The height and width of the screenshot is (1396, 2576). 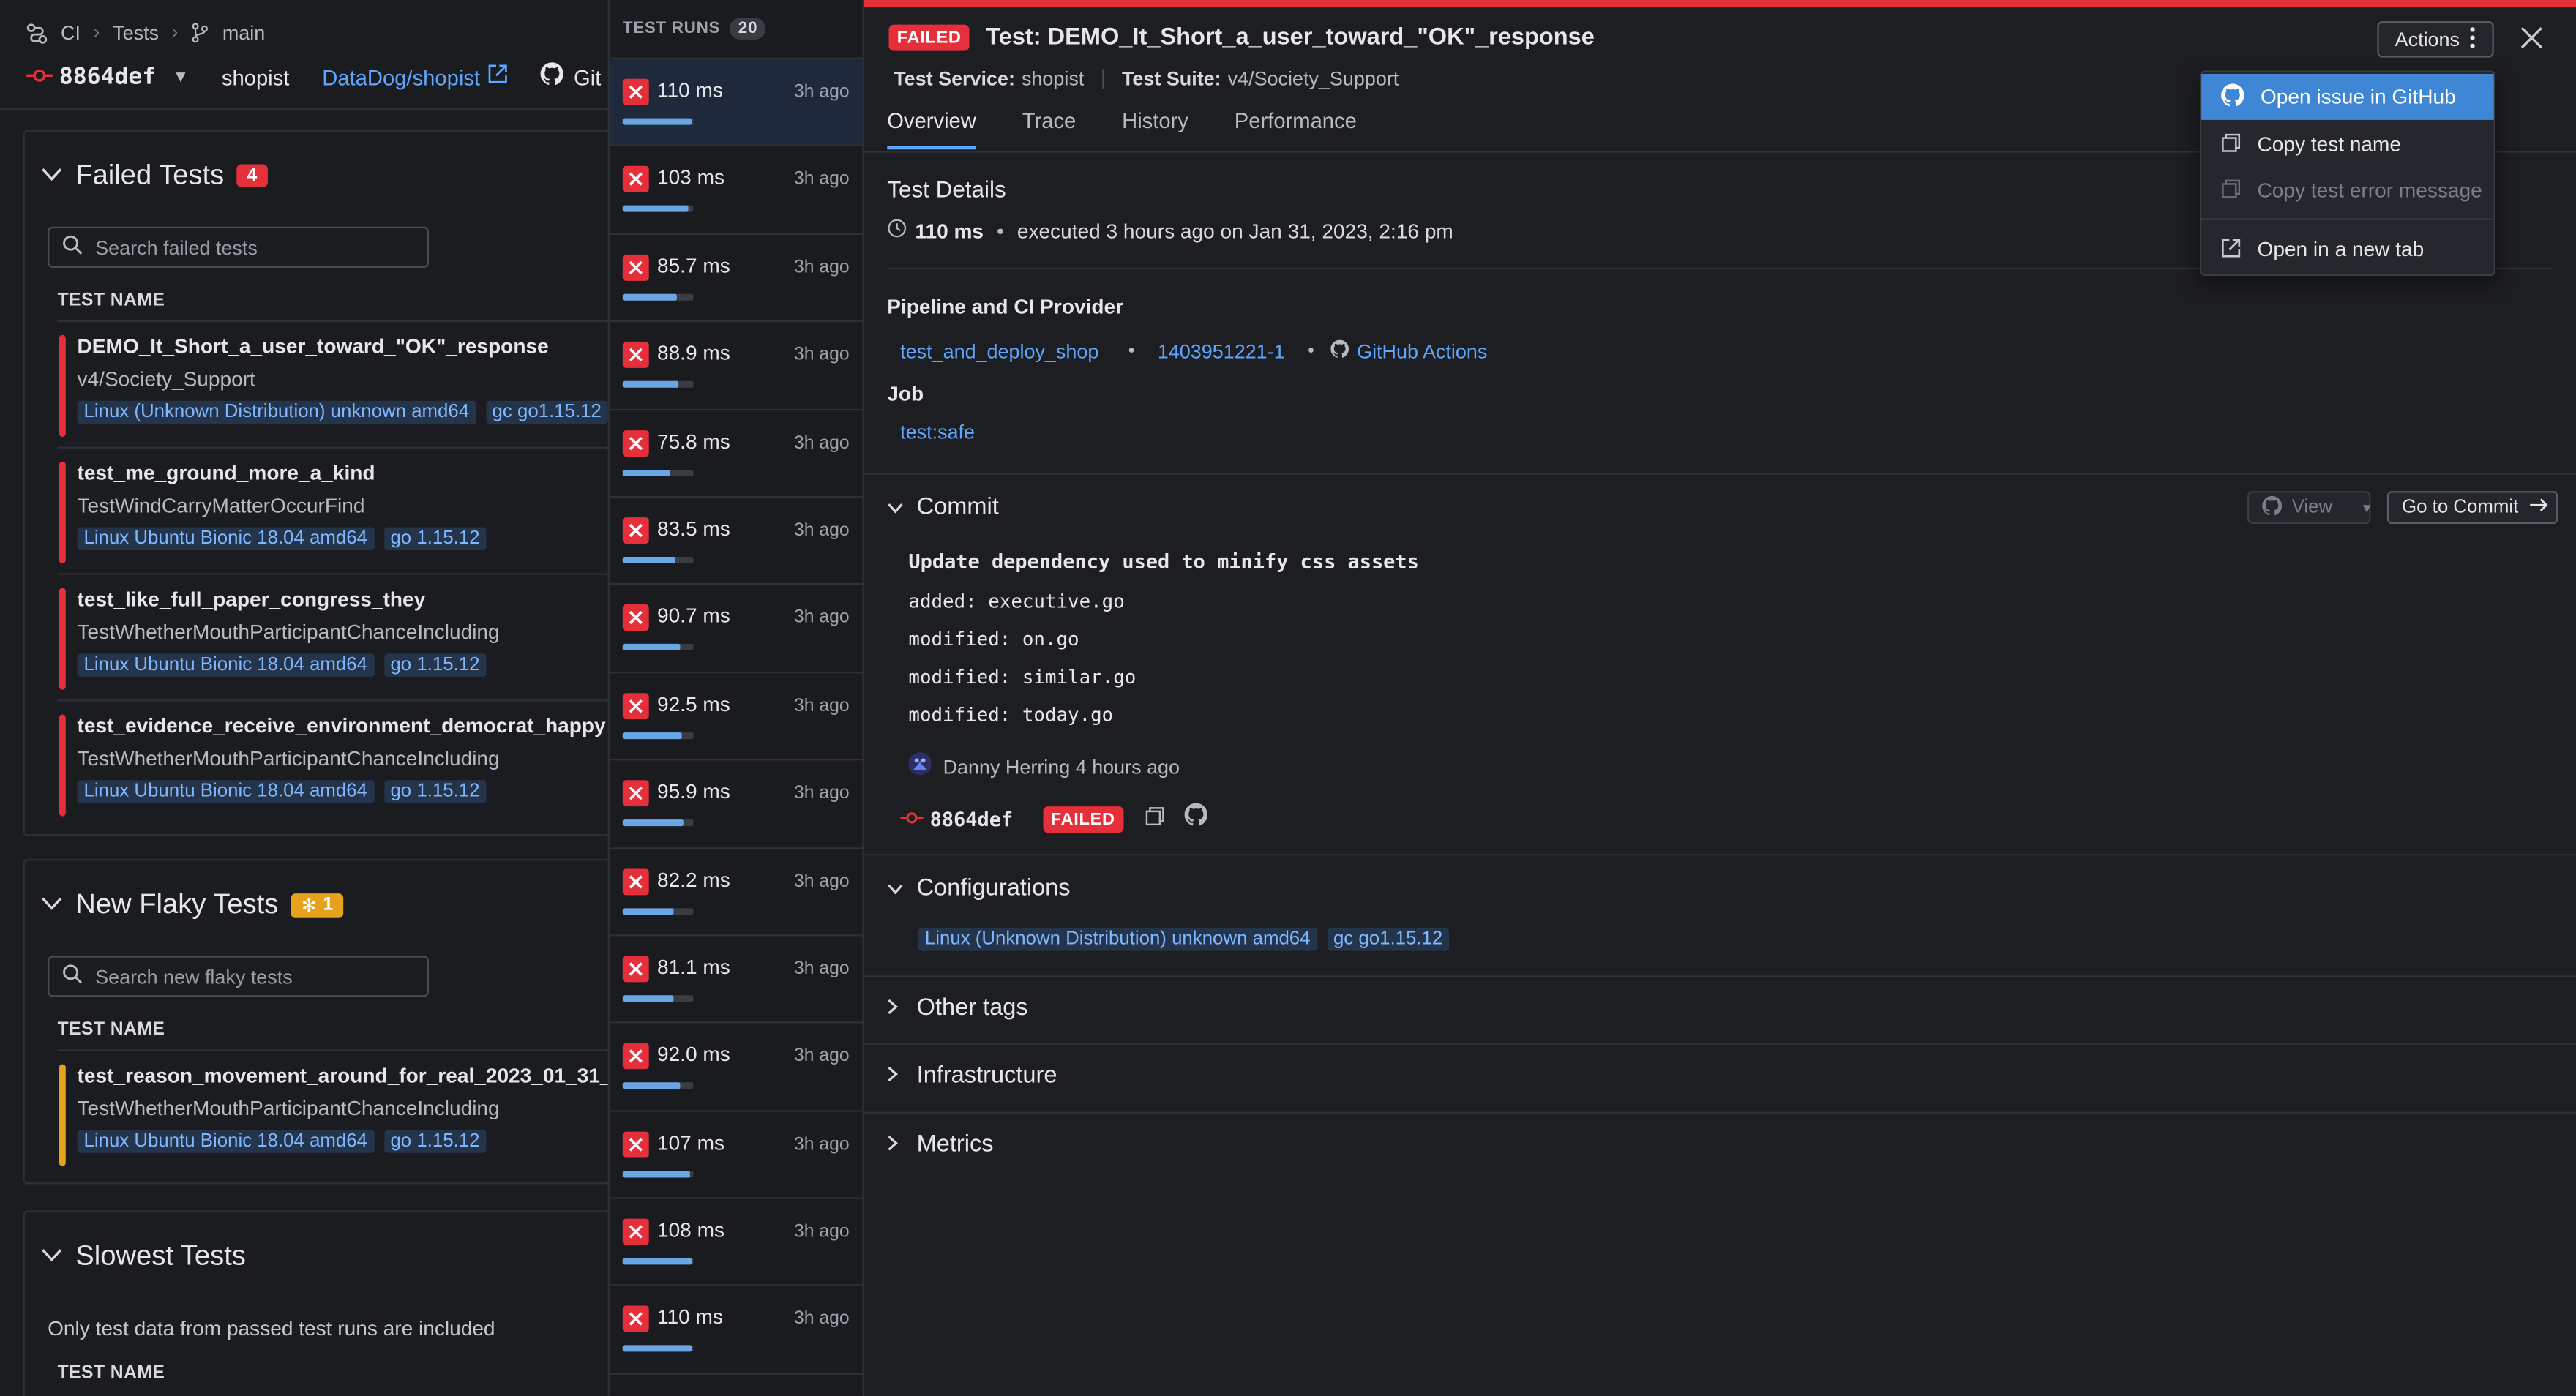 I want to click on test-run-item: 75.8 ms 3h ago, so click(x=736, y=454).